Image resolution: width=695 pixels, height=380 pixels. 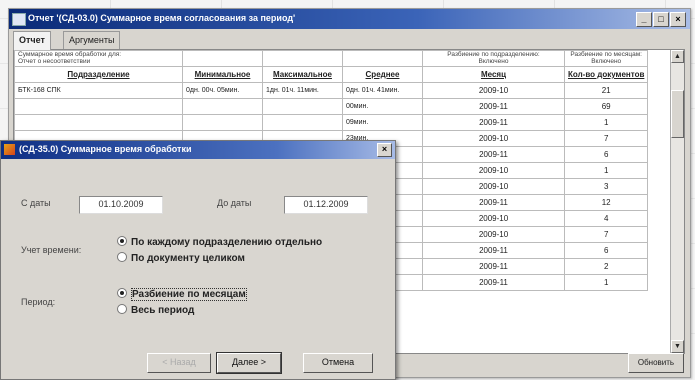 What do you see at coordinates (606, 218) in the screenshot?
I see `cell-count: 4` at bounding box center [606, 218].